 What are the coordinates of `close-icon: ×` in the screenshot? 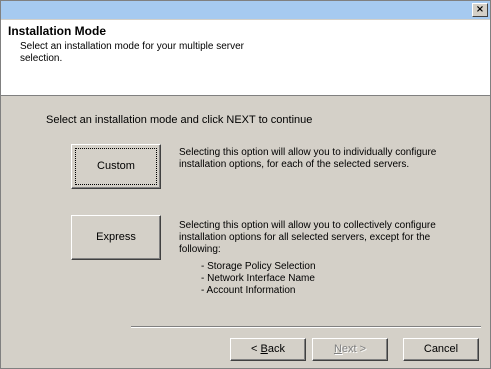 It's located at (480, 9).